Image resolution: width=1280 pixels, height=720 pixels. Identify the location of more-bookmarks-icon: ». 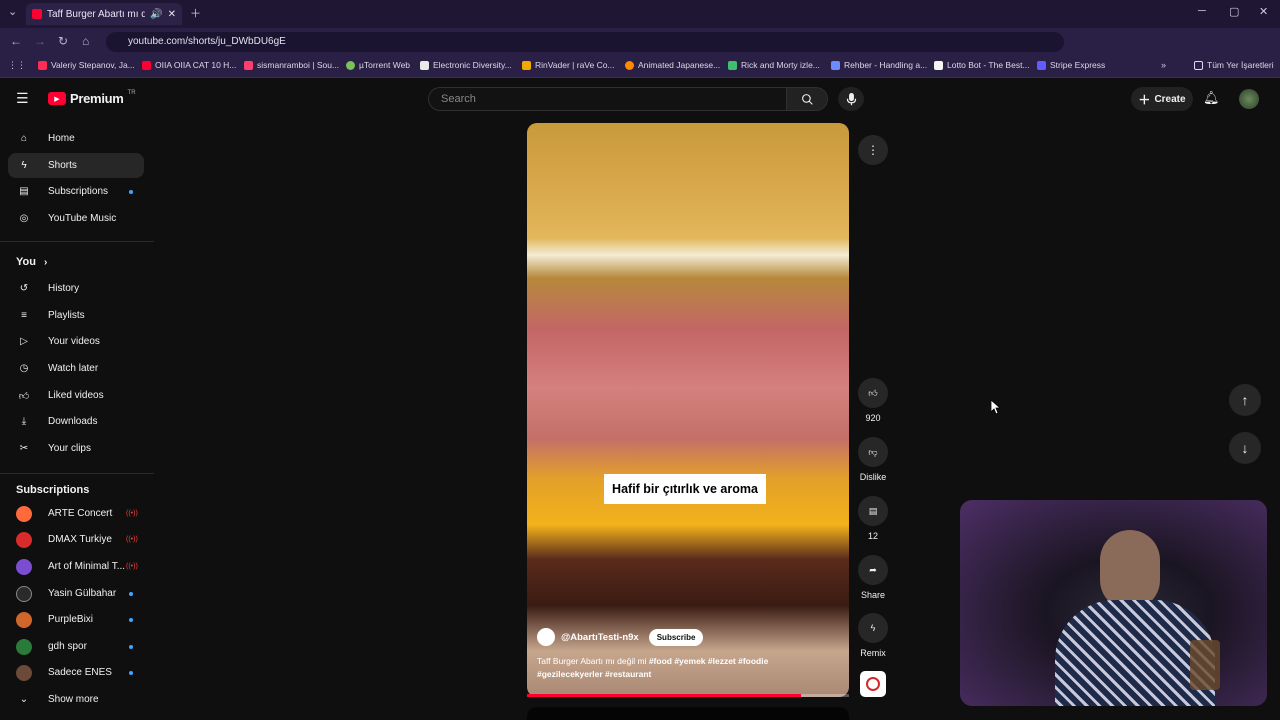
(1163, 65).